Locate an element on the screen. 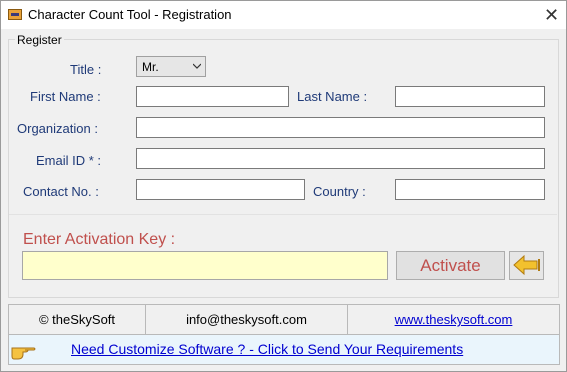  copyright-text: © theSkySoft is located at coordinates (77, 319).